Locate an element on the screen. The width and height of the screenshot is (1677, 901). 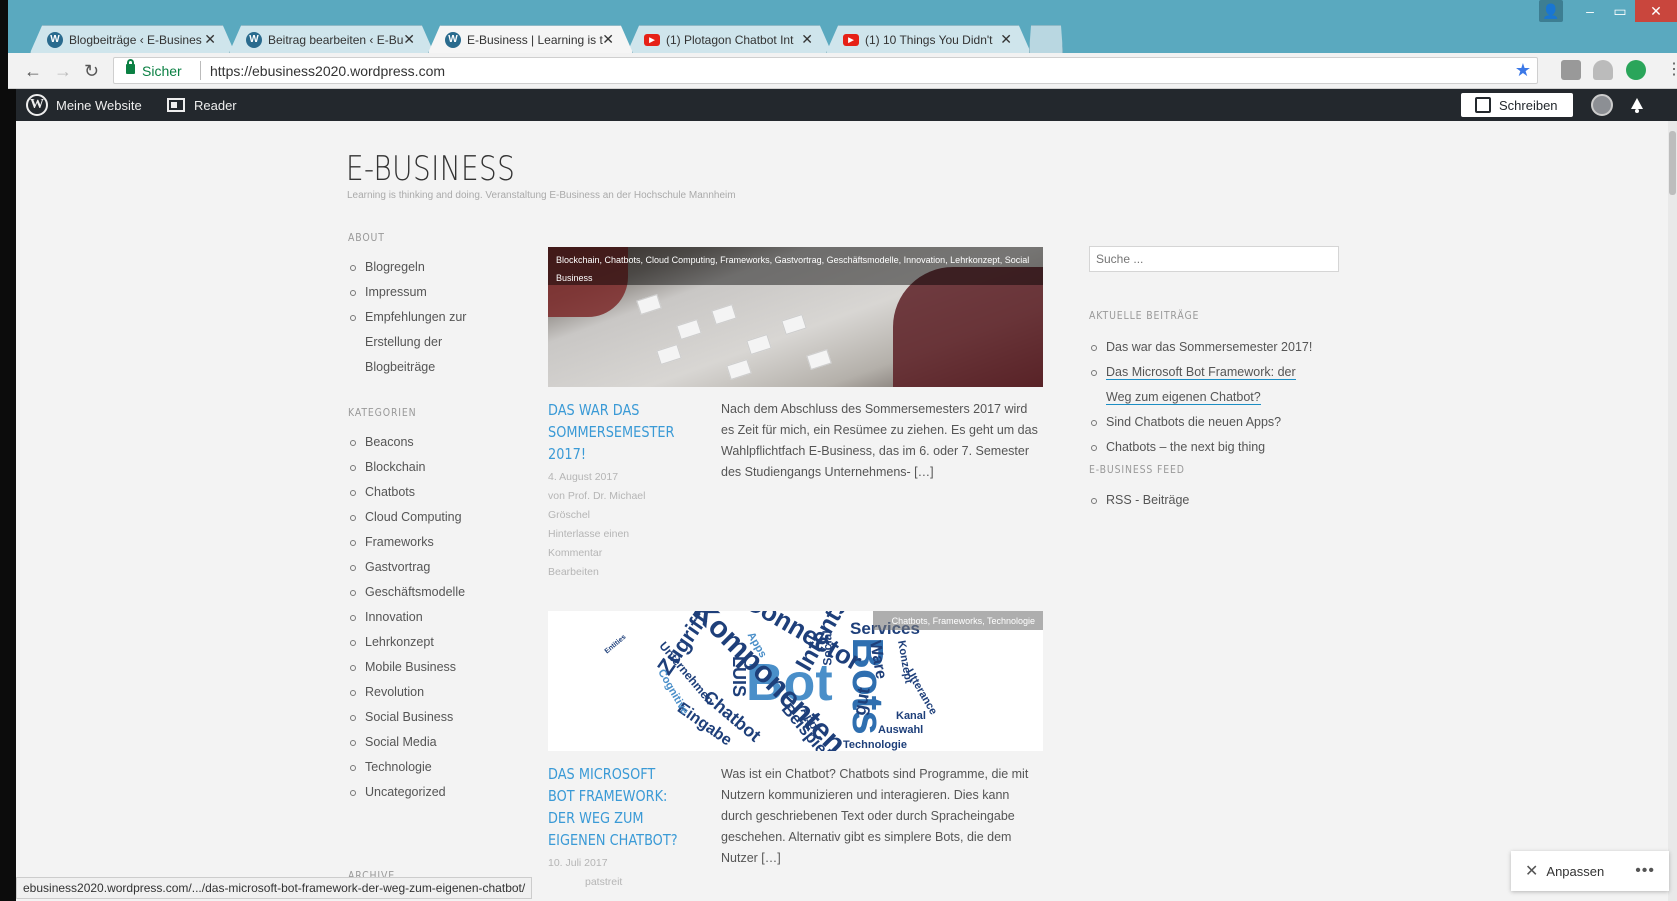
avatar is located at coordinates (1602, 105).